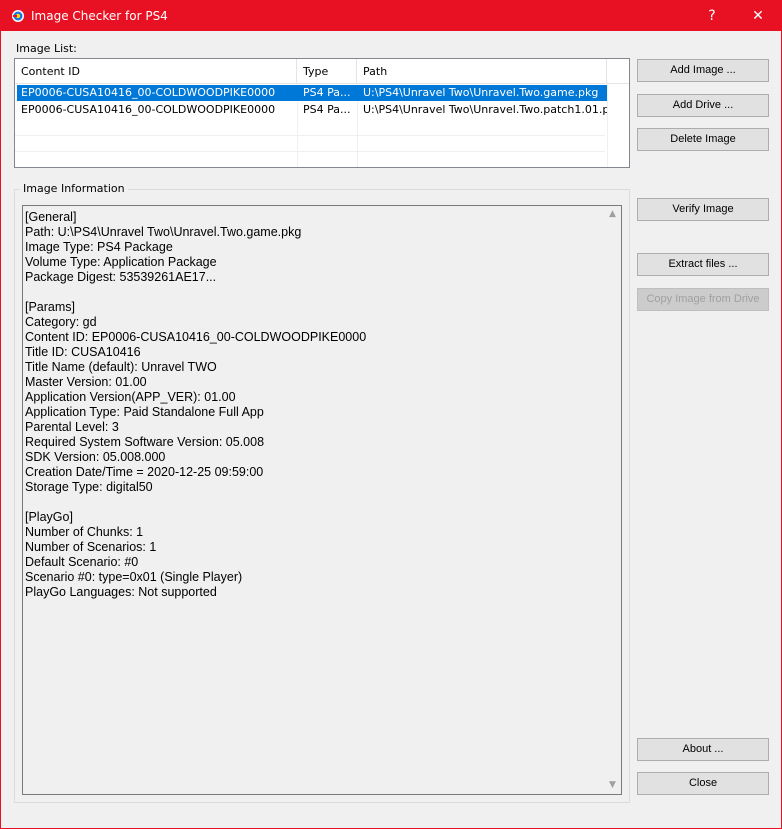  What do you see at coordinates (391, 16) in the screenshot?
I see `title-bar: Image Checker for PS4 ? ✕` at bounding box center [391, 16].